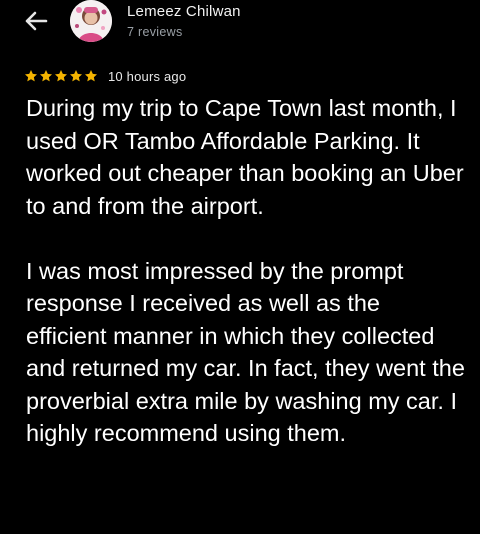  What do you see at coordinates (155, 32) in the screenshot?
I see `review-count: 7 reviews` at bounding box center [155, 32].